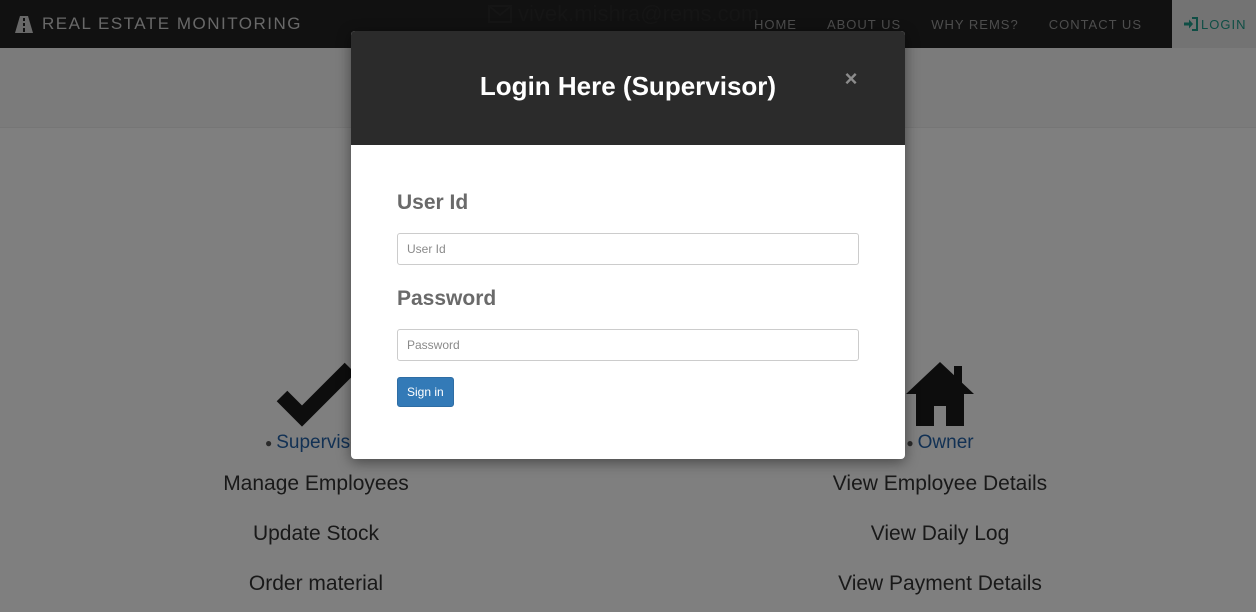 The width and height of the screenshot is (1256, 612). What do you see at coordinates (425, 392) in the screenshot?
I see `sign-in-button: Sign in` at bounding box center [425, 392].